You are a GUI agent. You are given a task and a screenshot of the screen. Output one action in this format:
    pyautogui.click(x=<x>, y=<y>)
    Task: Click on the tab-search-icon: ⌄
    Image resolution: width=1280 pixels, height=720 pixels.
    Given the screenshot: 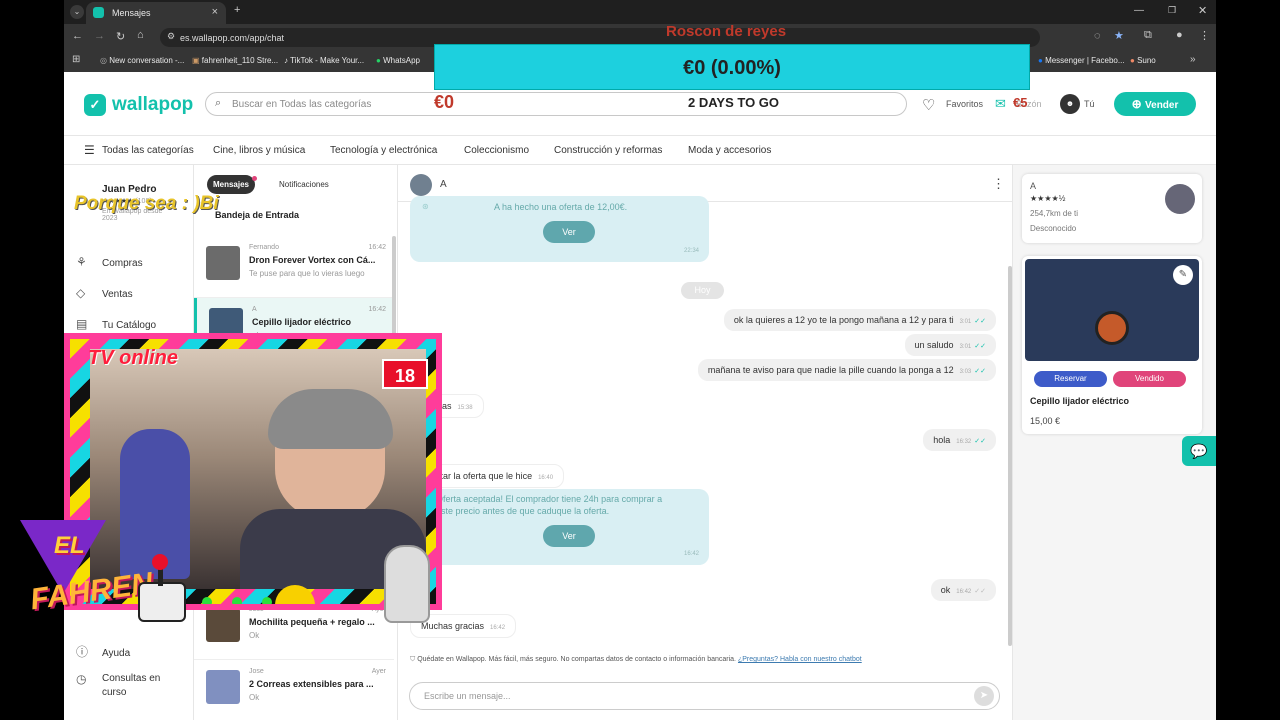 What is the action you would take?
    pyautogui.click(x=77, y=12)
    